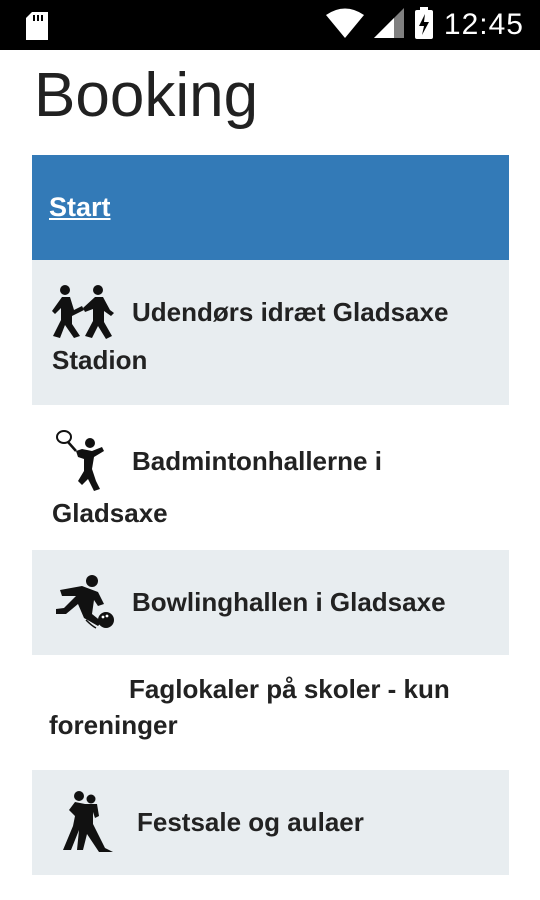 This screenshot has height=900, width=540. I want to click on sd-card-icon, so click(37, 28).